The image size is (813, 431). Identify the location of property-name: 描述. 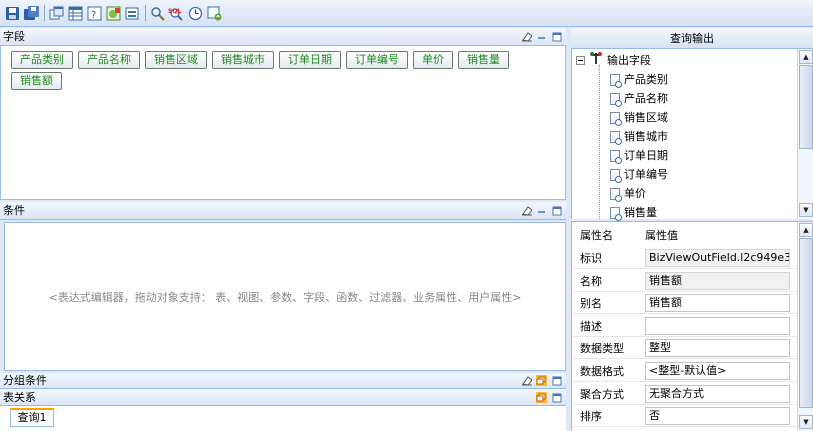
(591, 326).